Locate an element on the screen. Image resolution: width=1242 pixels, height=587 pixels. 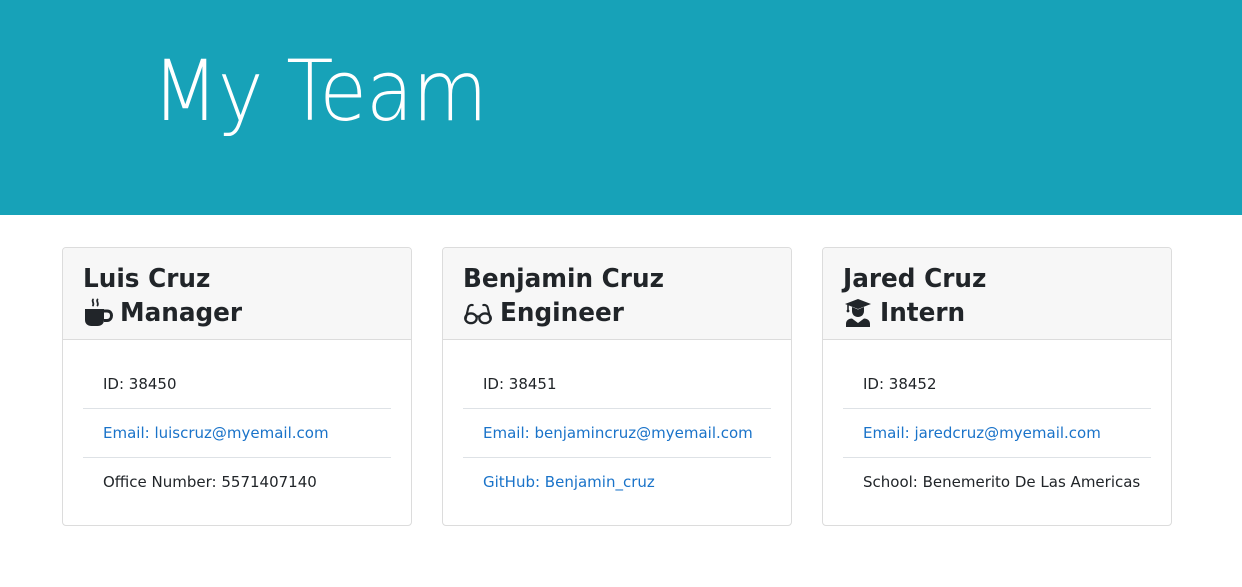
email-link: Email: benjamincruz@myemail.com is located at coordinates (618, 433).